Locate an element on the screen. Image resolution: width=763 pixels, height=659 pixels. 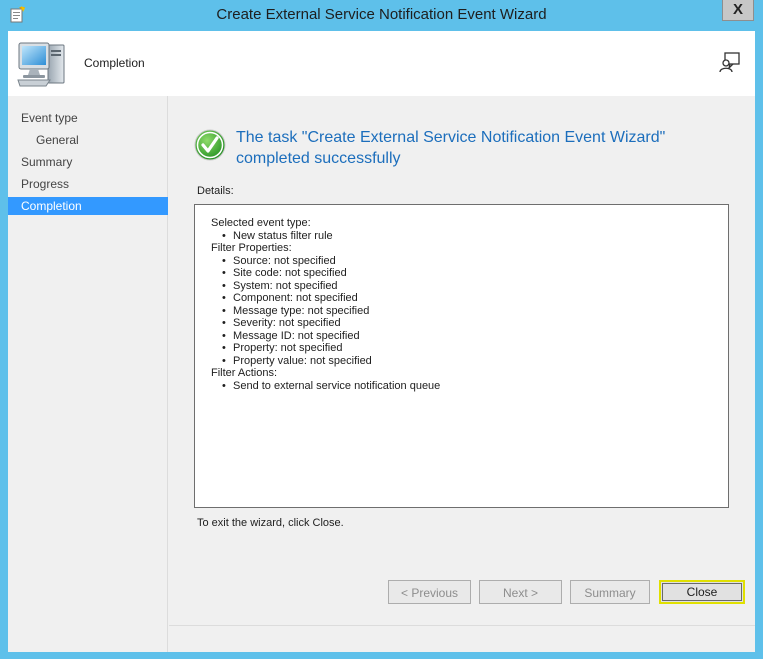
details-label: Details: is located at coordinates (215, 191).